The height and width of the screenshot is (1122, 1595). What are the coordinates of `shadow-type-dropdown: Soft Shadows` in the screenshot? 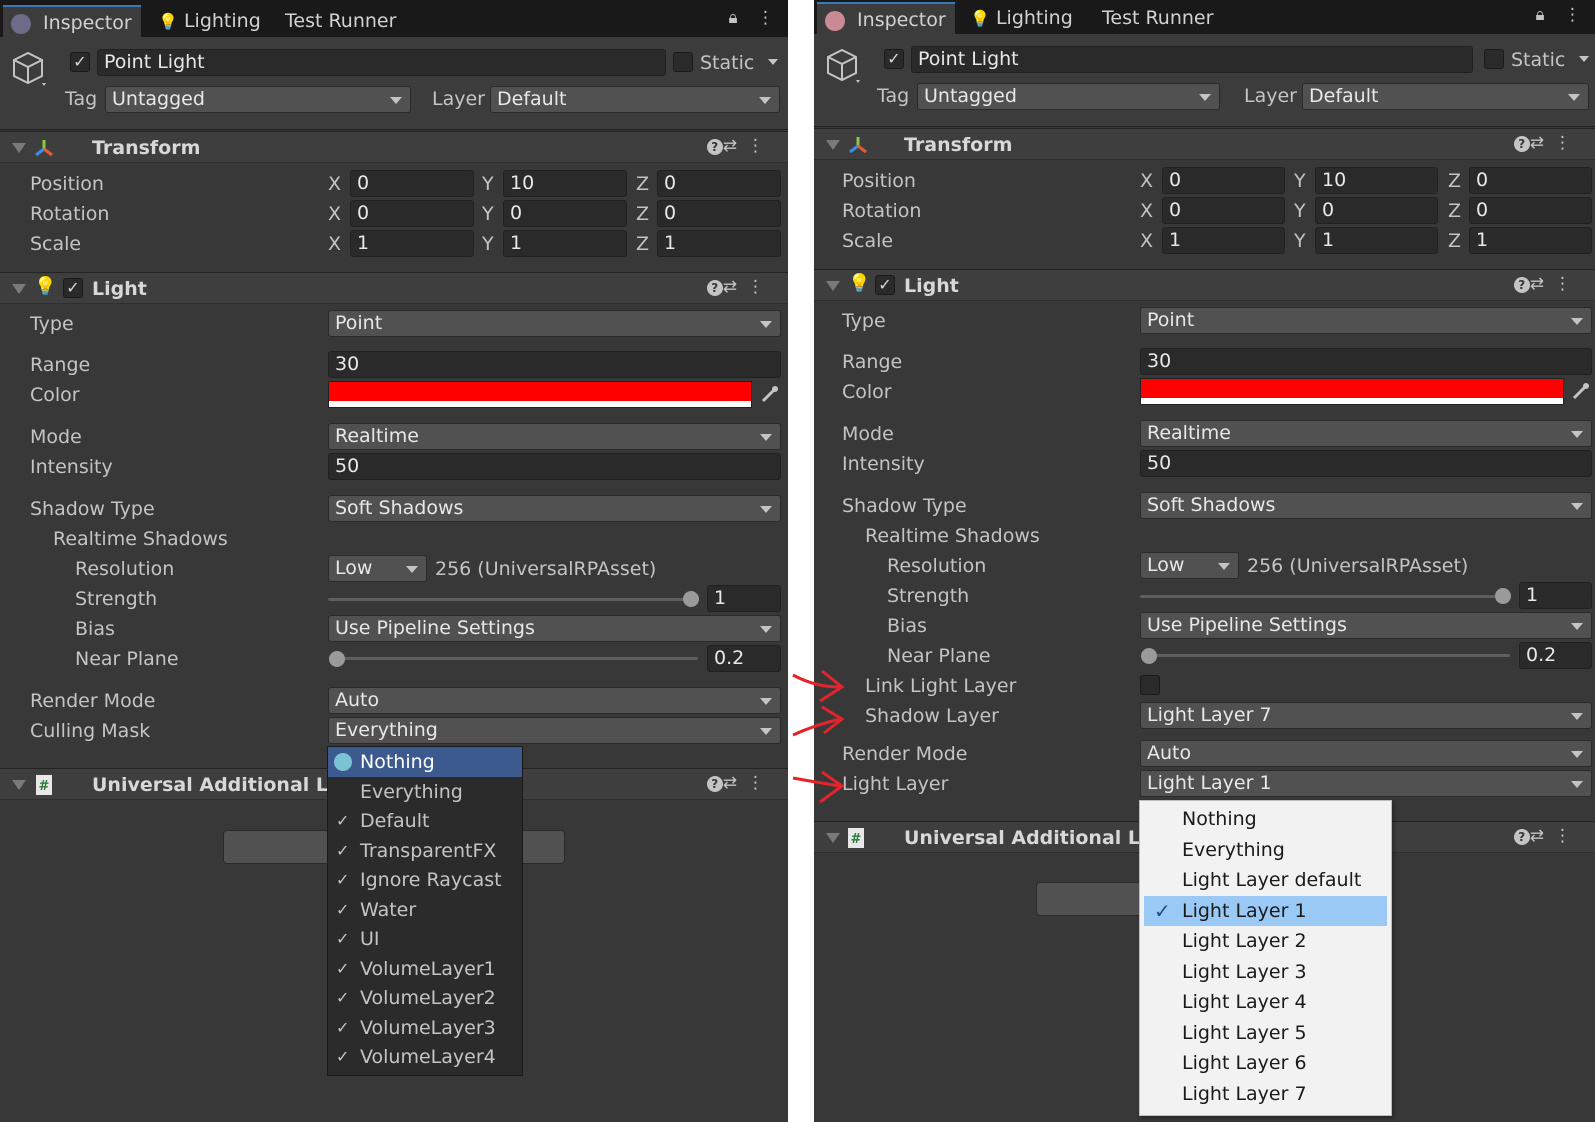 It's located at (1366, 505).